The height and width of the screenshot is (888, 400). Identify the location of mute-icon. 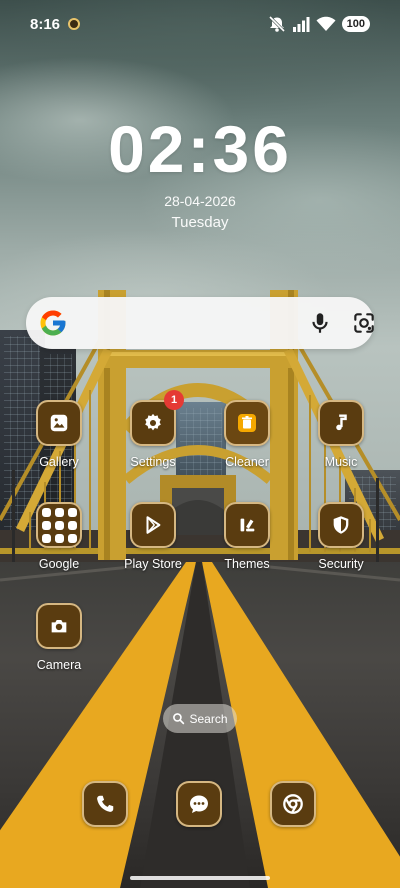
(276, 24).